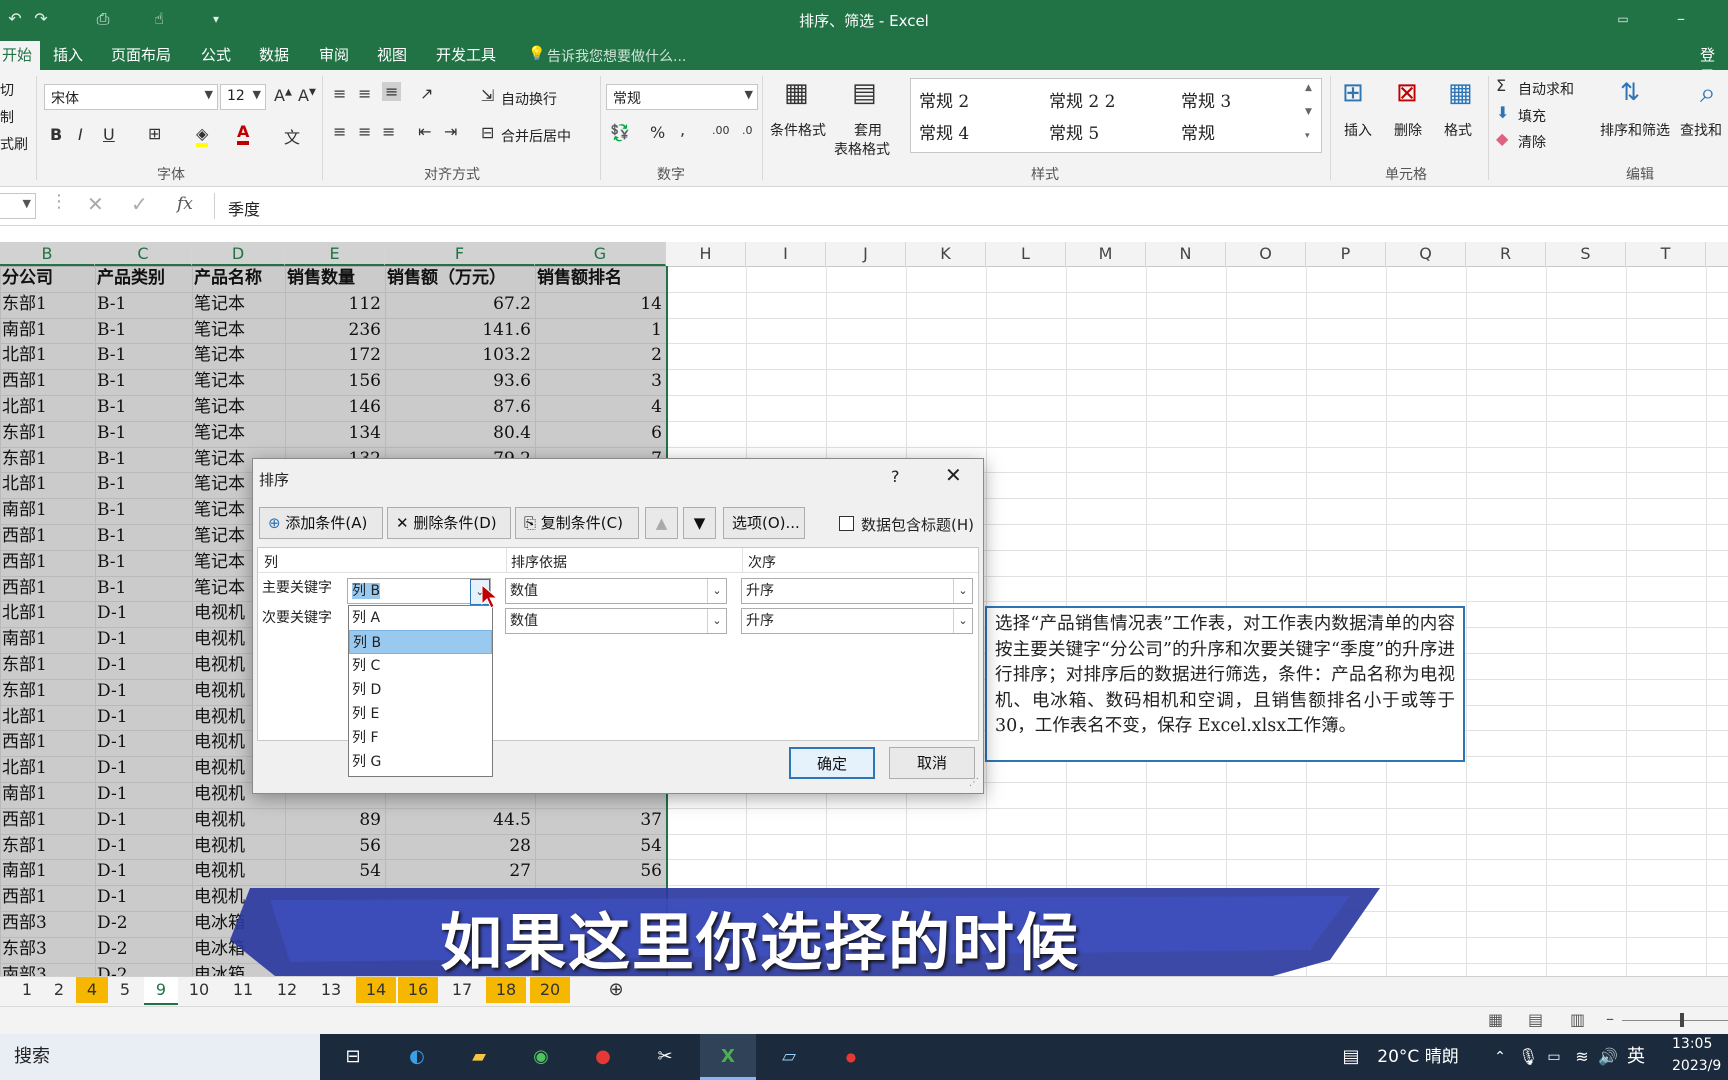  Describe the element at coordinates (487, 95) in the screenshot. I see `wrap-text-icon: ⇲` at that location.